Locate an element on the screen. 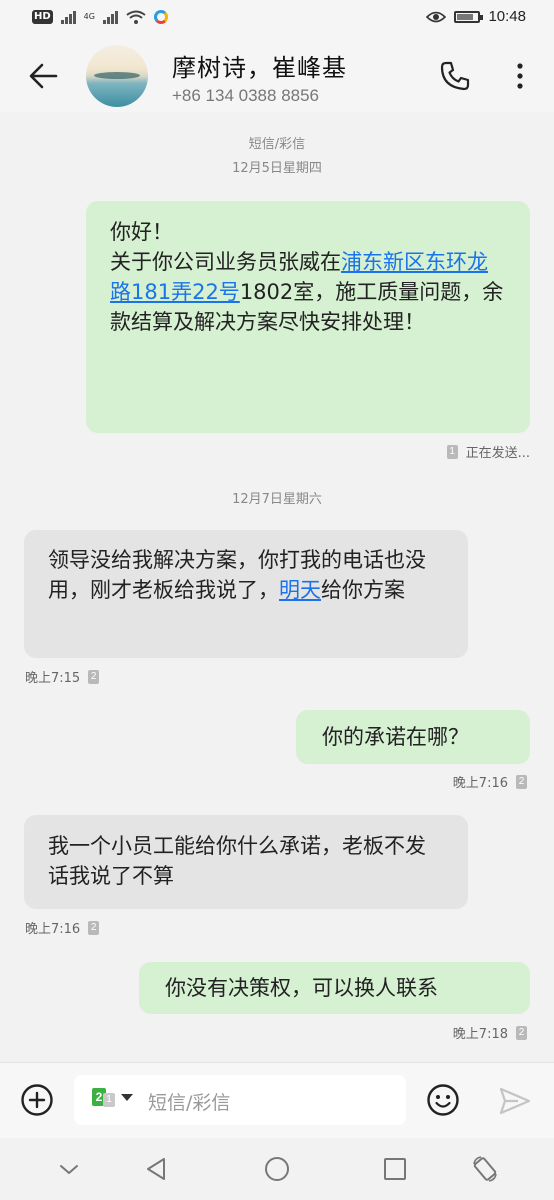 Image resolution: width=554 pixels, height=1200 pixels. message-text: 我一个小员工能给你什么承诺，老板不发话我说了不算 is located at coordinates (237, 861).